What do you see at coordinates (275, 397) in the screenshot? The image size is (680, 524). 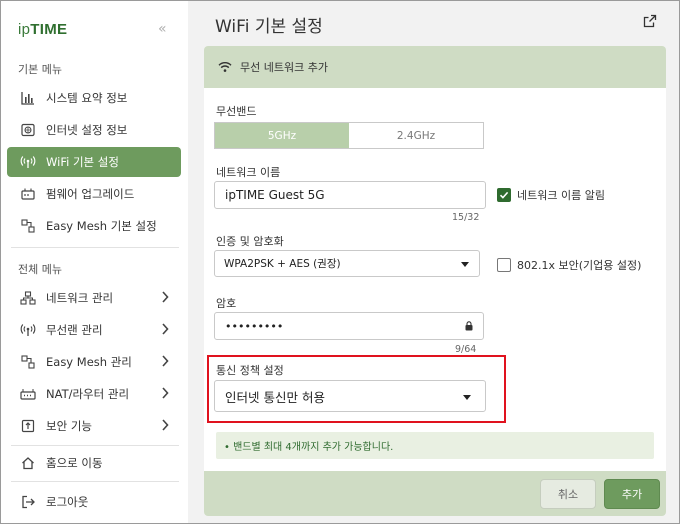 I see `policy-selected-value: 인터넷 통신만 허용` at bounding box center [275, 397].